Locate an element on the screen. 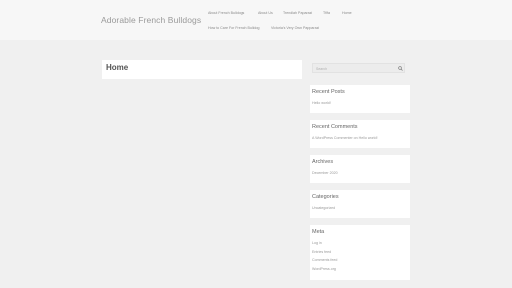 The height and width of the screenshot is (288, 512). search-input: Search is located at coordinates (358, 68).